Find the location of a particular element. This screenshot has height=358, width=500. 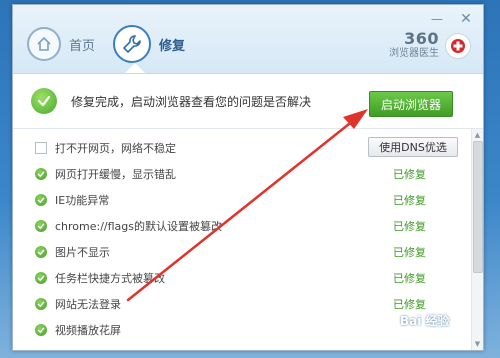

list-scrollbar: ▲ ▼ is located at coordinates (477, 239).